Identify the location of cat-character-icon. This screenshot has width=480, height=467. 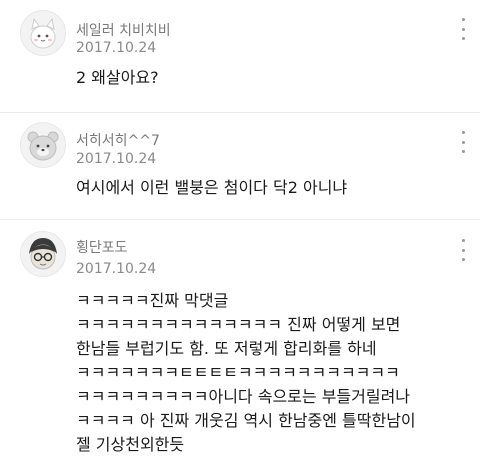
(43, 33).